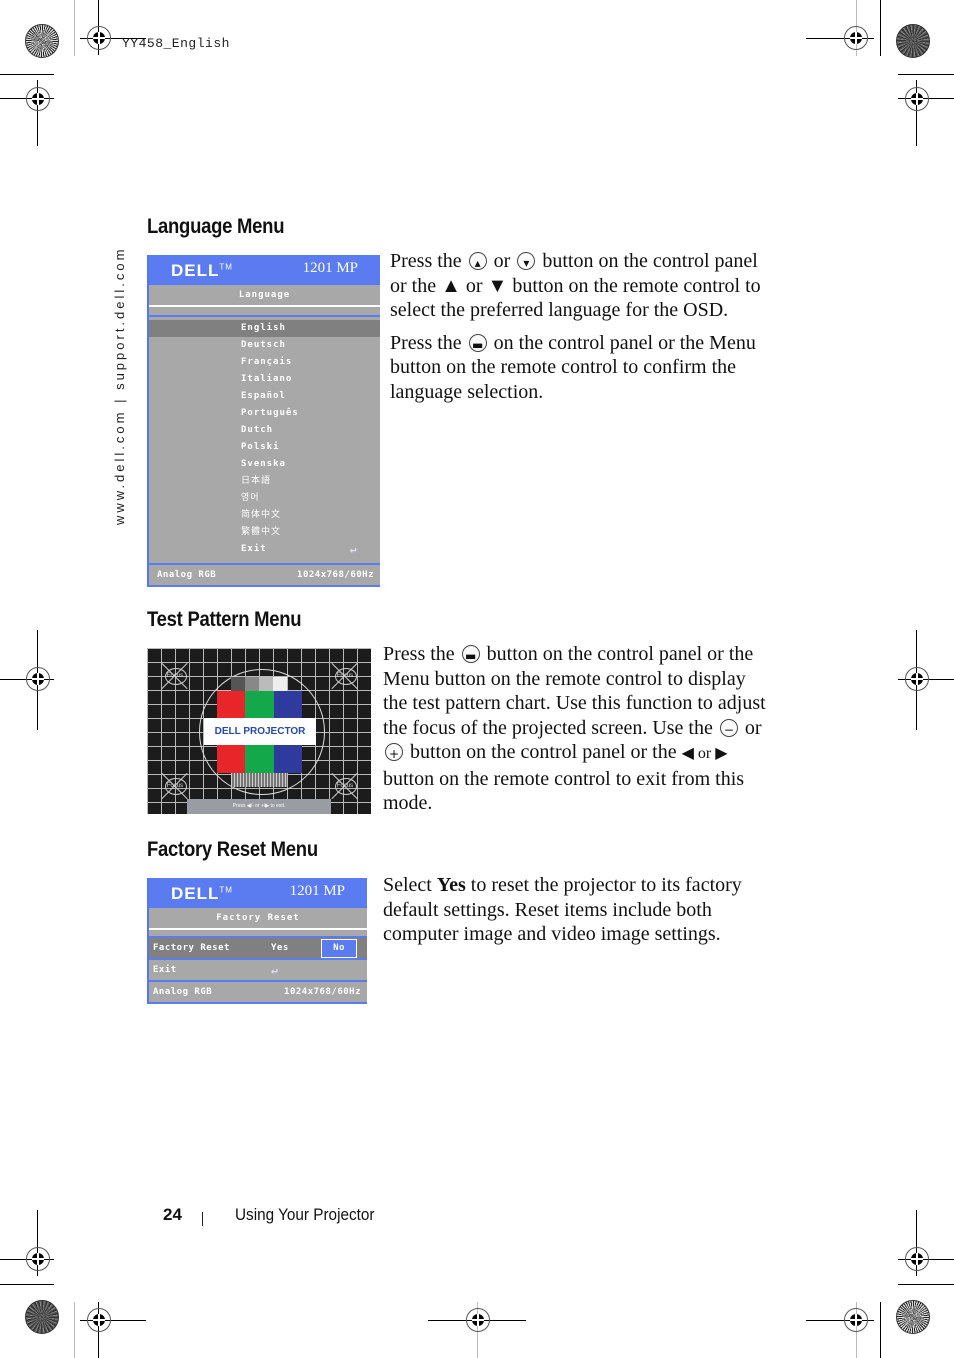 This screenshot has height=1358, width=954. I want to click on language-item-simplified-chinese: 简体中文, so click(264, 515).